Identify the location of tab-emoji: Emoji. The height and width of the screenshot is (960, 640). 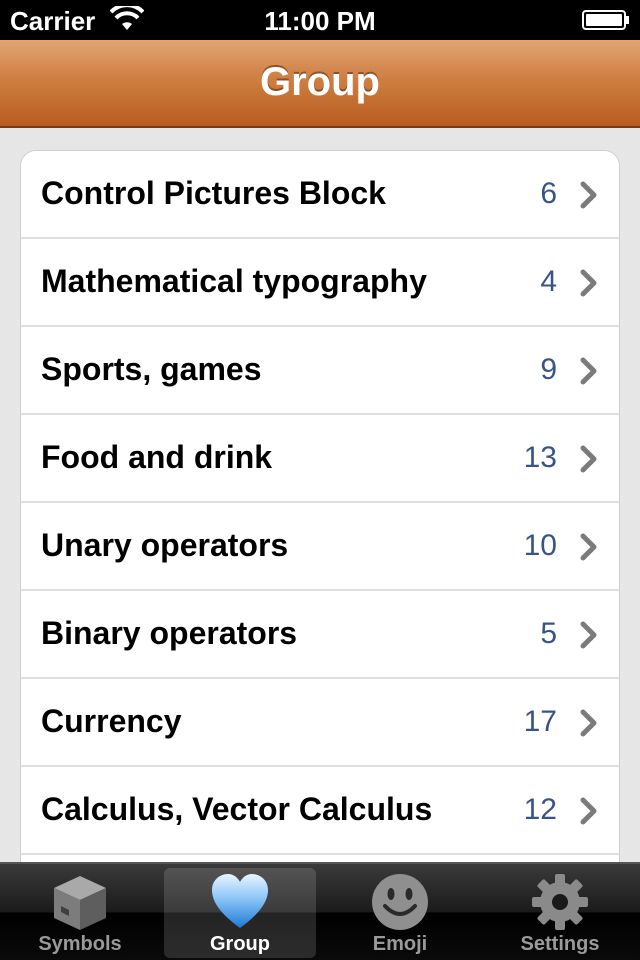
(400, 913).